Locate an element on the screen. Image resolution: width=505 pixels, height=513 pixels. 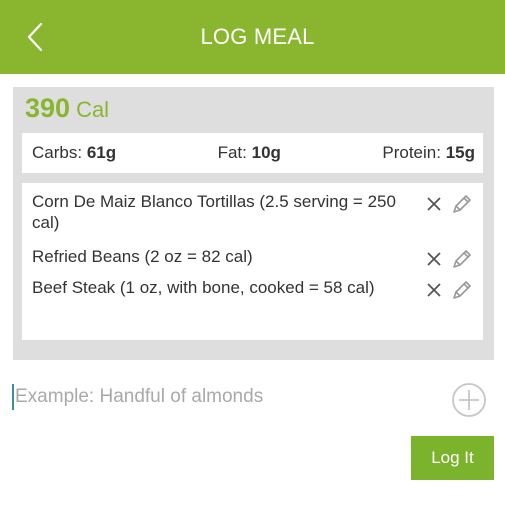
plus-circle-icon is located at coordinates (469, 400).